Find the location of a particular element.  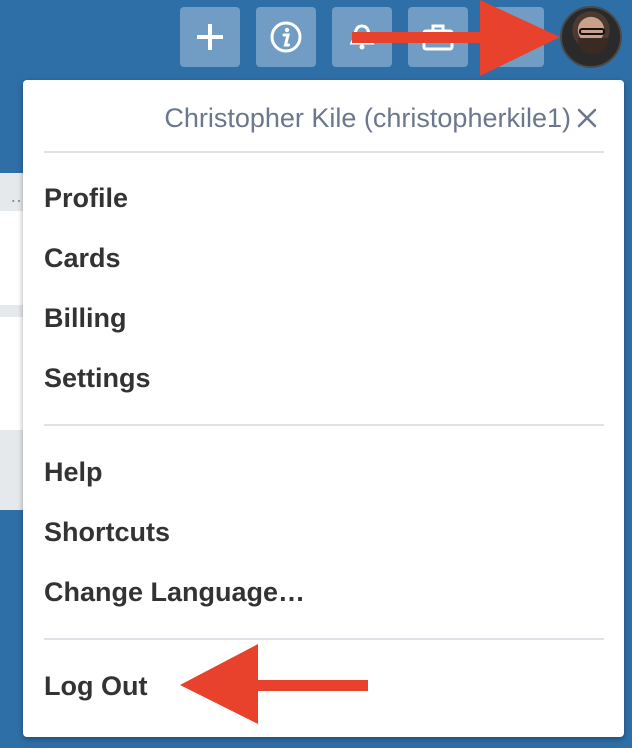

menu-item-help: Help is located at coordinates (73, 472).